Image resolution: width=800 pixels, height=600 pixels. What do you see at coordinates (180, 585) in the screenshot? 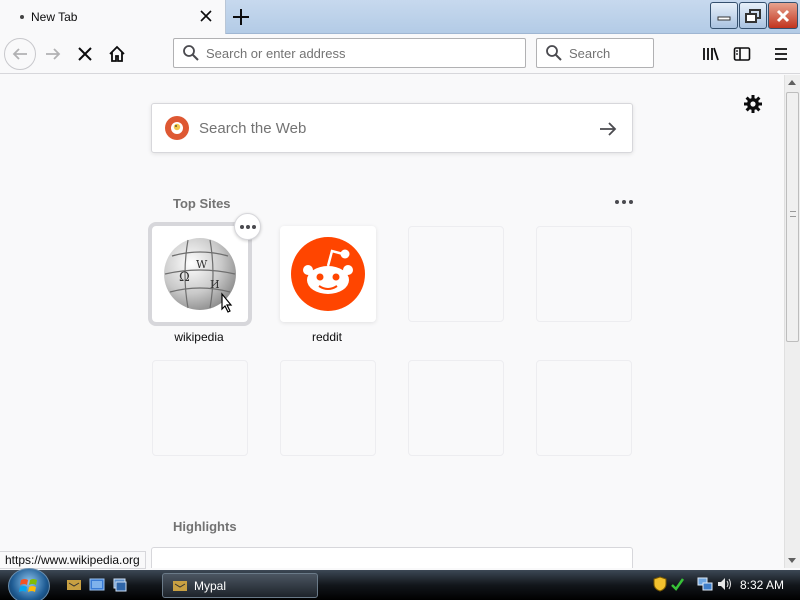
I see `mypal-app-icon` at bounding box center [180, 585].